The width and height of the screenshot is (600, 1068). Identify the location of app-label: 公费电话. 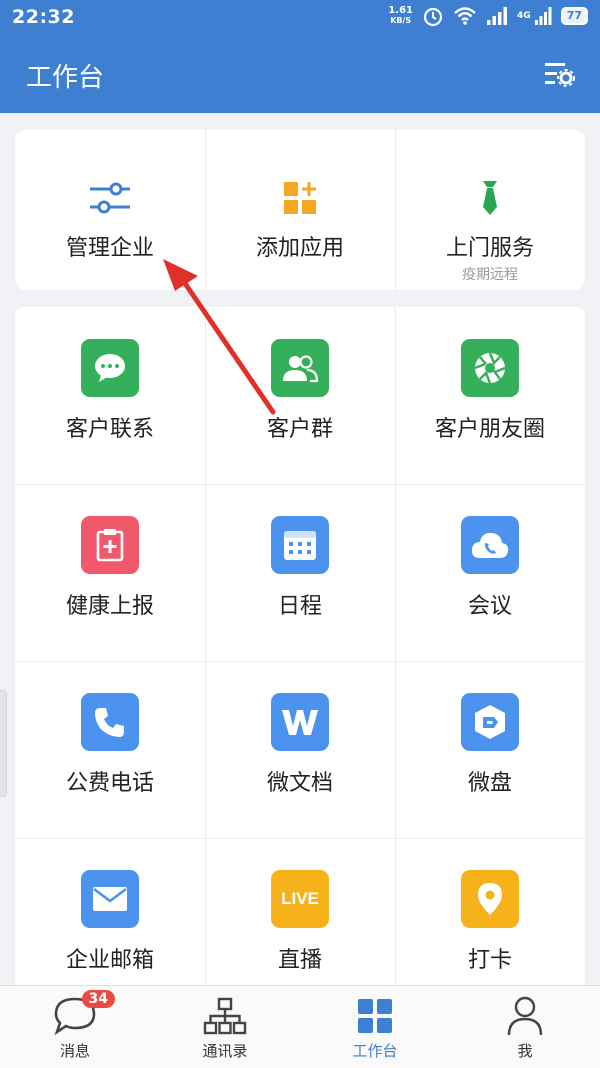
(109, 783).